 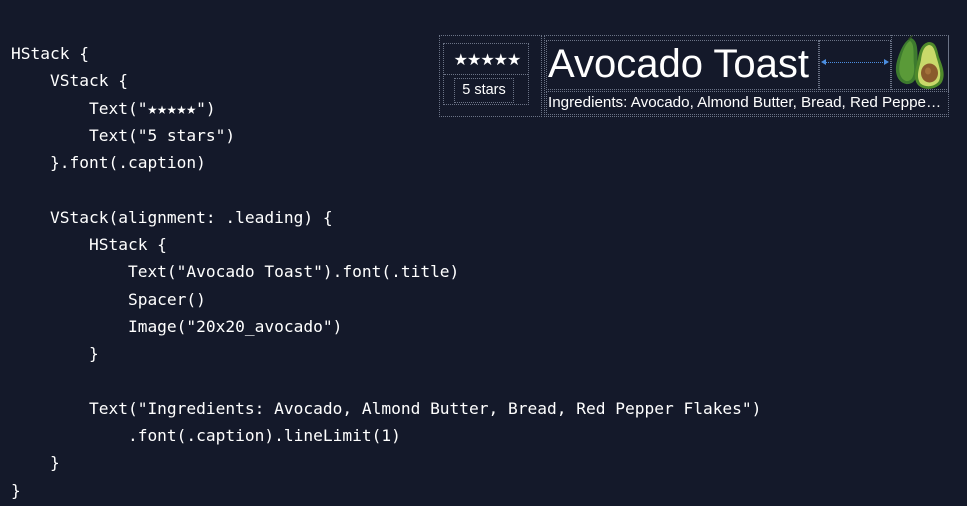 I want to click on code-line: Spacer(), so click(x=386, y=299).